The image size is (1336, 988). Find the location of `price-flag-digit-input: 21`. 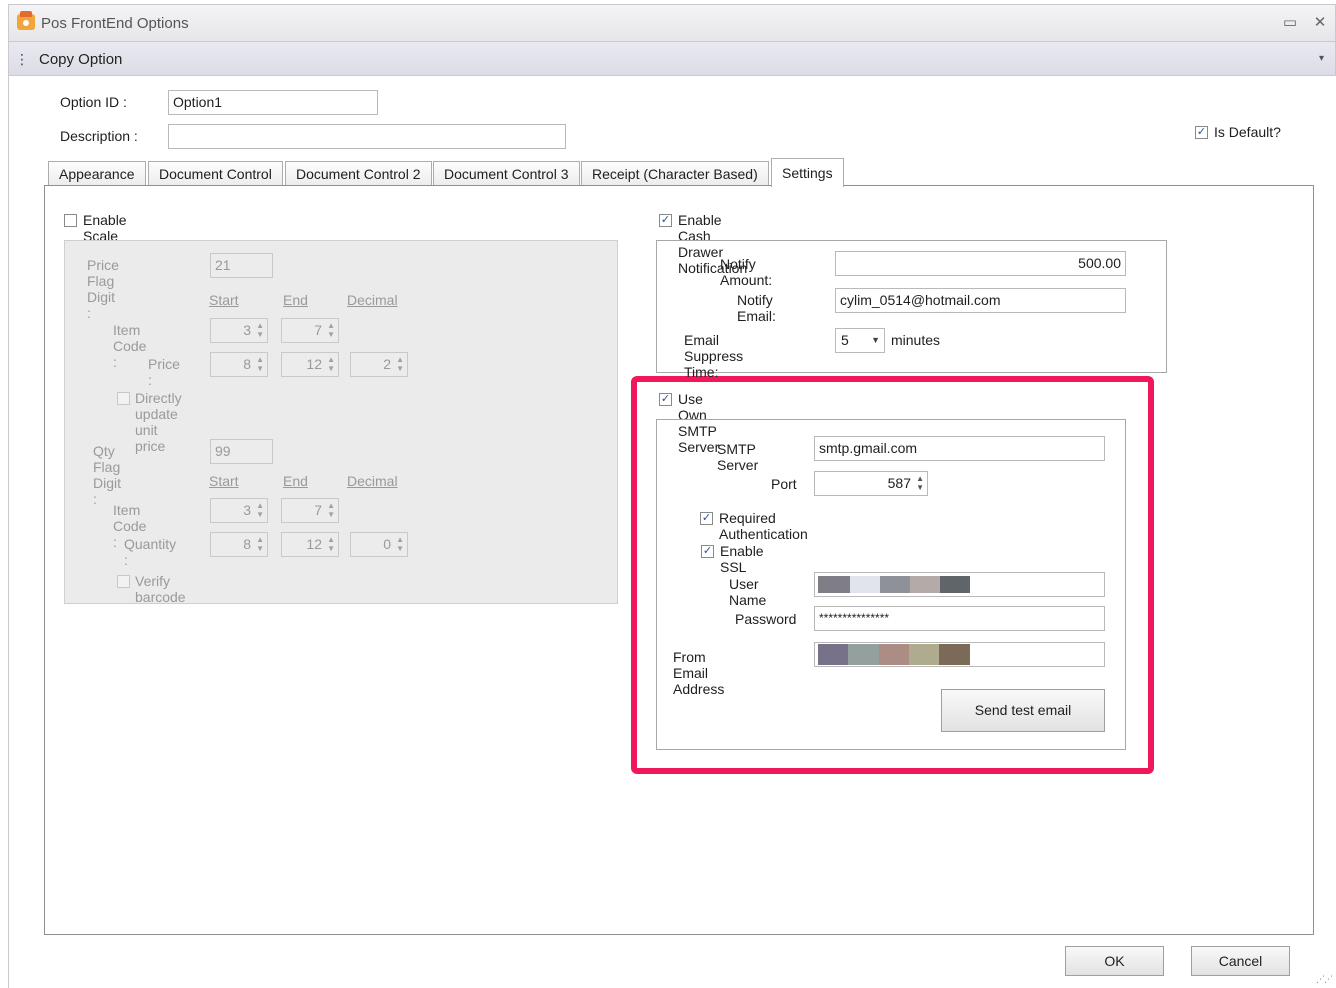

price-flag-digit-input: 21 is located at coordinates (241, 265).